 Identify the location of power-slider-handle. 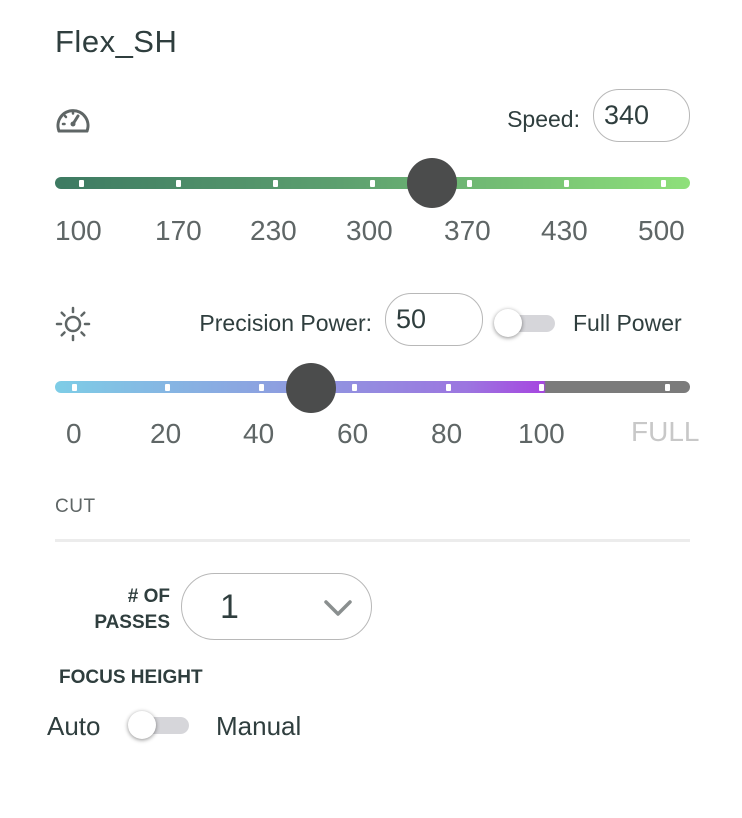
(311, 388).